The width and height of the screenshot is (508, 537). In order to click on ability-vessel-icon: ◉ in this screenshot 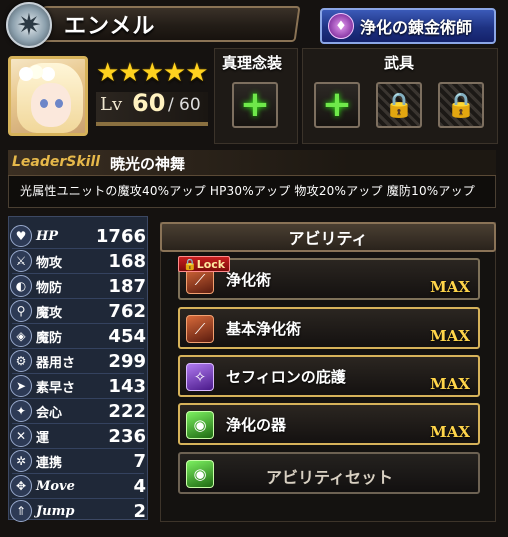, I will do `click(200, 425)`.